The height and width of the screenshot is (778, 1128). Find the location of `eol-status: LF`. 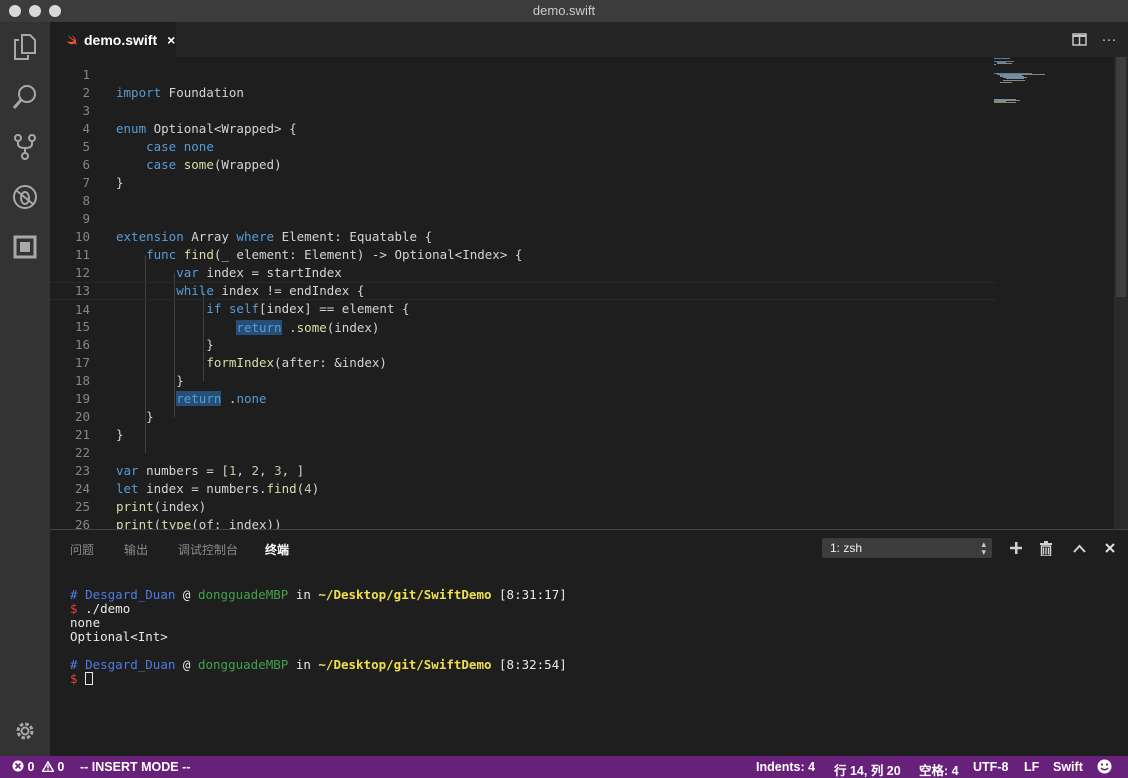

eol-status: LF is located at coordinates (1031, 767).